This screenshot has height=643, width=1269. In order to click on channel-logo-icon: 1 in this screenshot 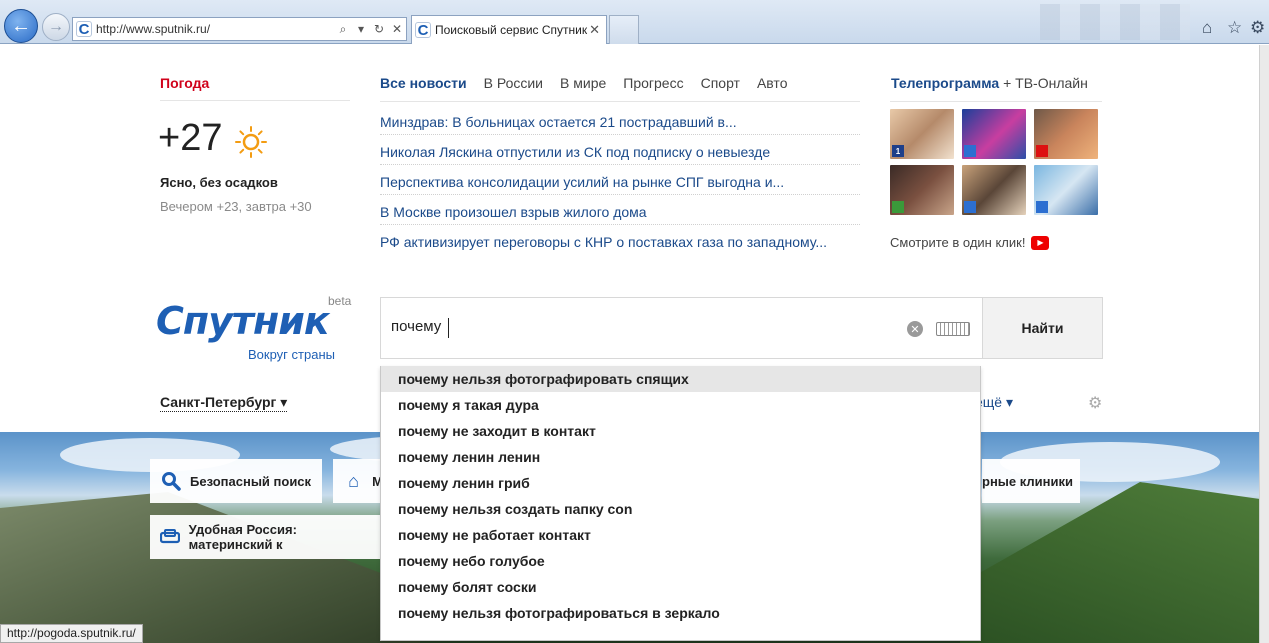, I will do `click(898, 151)`.